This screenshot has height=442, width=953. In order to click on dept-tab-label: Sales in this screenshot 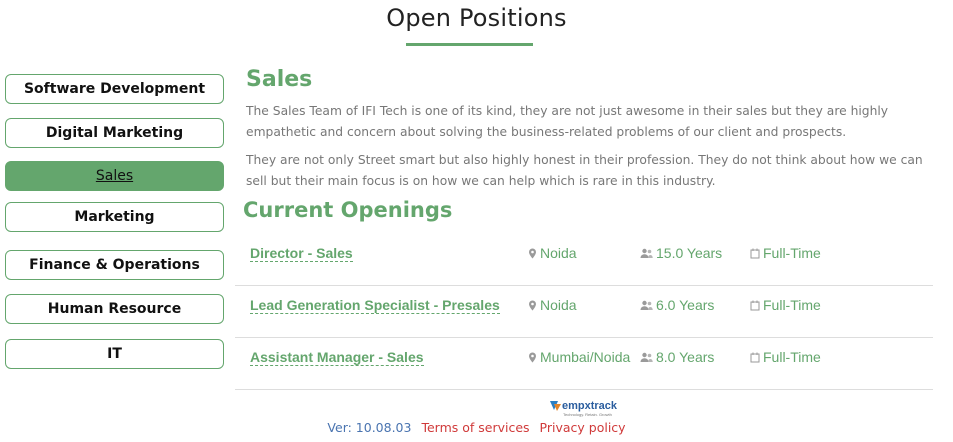, I will do `click(114, 176)`.